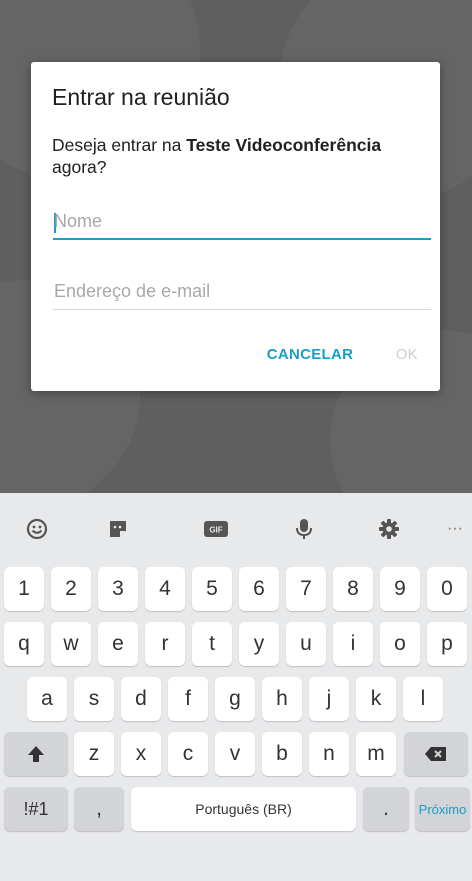  Describe the element at coordinates (94, 699) in the screenshot. I see `key-s: s` at that location.